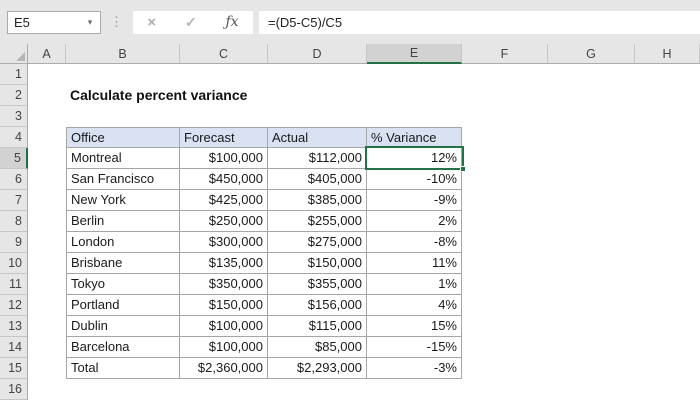  Describe the element at coordinates (505, 221) in the screenshot. I see `cell-F8` at that location.